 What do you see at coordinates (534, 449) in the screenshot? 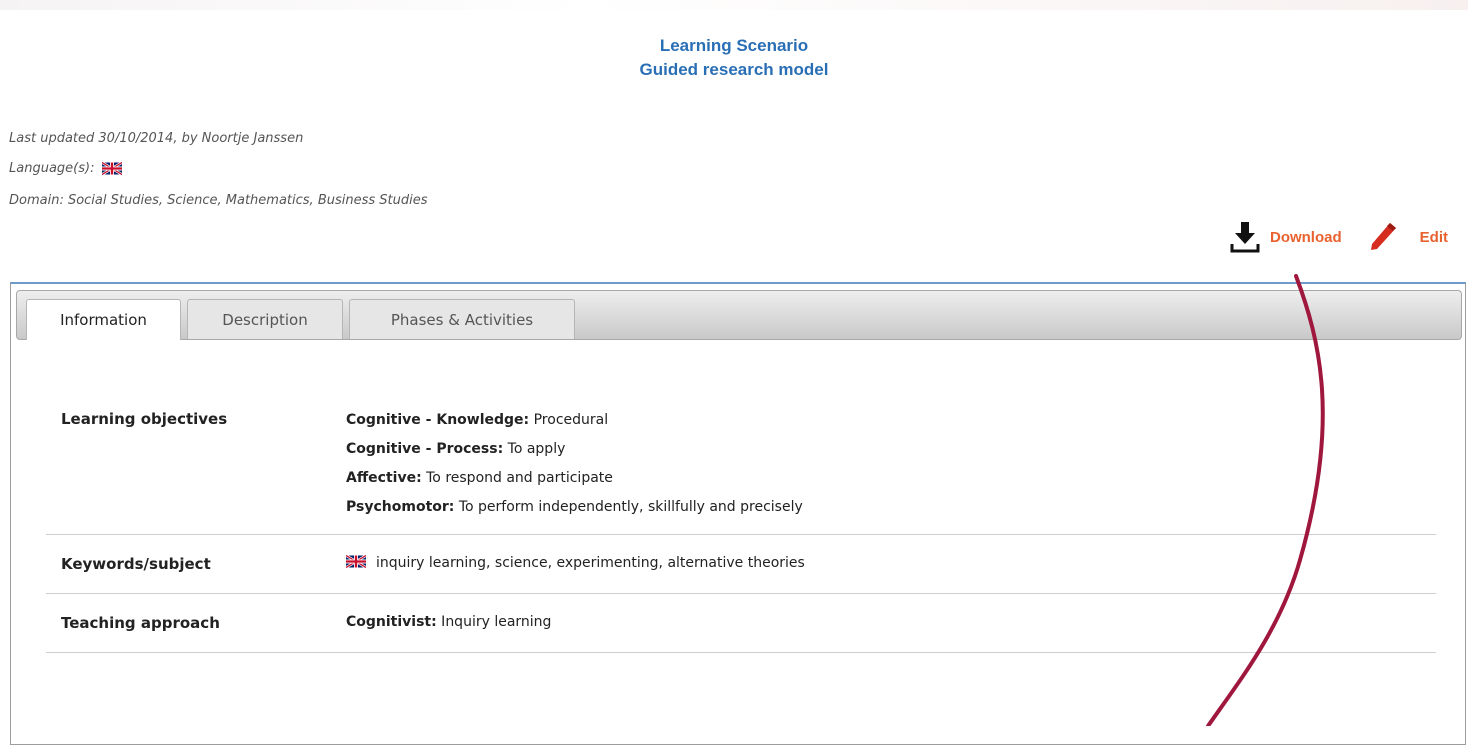
I see `objective-value: To apply` at bounding box center [534, 449].